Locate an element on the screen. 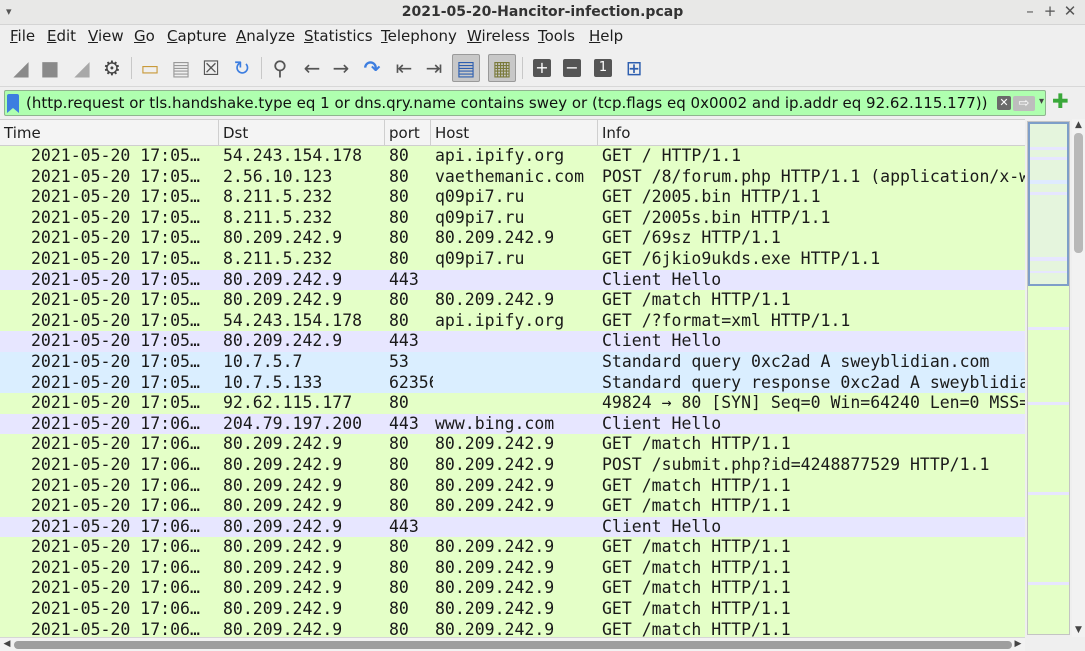 The image size is (1085, 651). column-header-host: Host is located at coordinates (514, 133).